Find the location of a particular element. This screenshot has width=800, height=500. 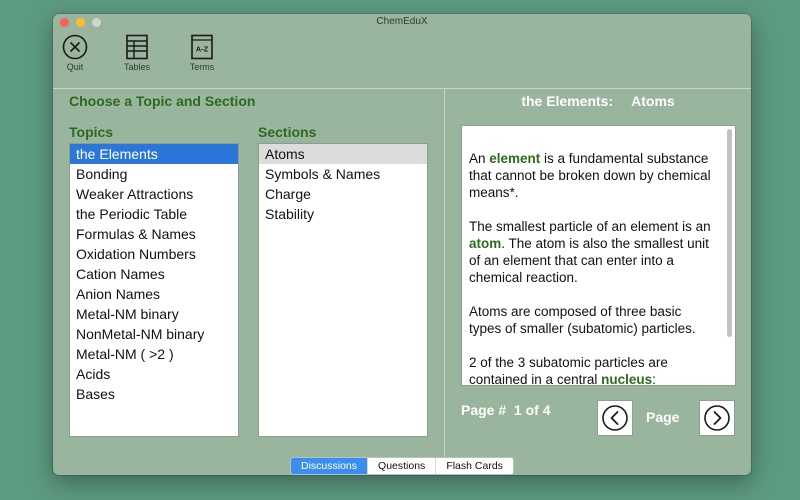

highlighted-term: atom is located at coordinates (485, 243).